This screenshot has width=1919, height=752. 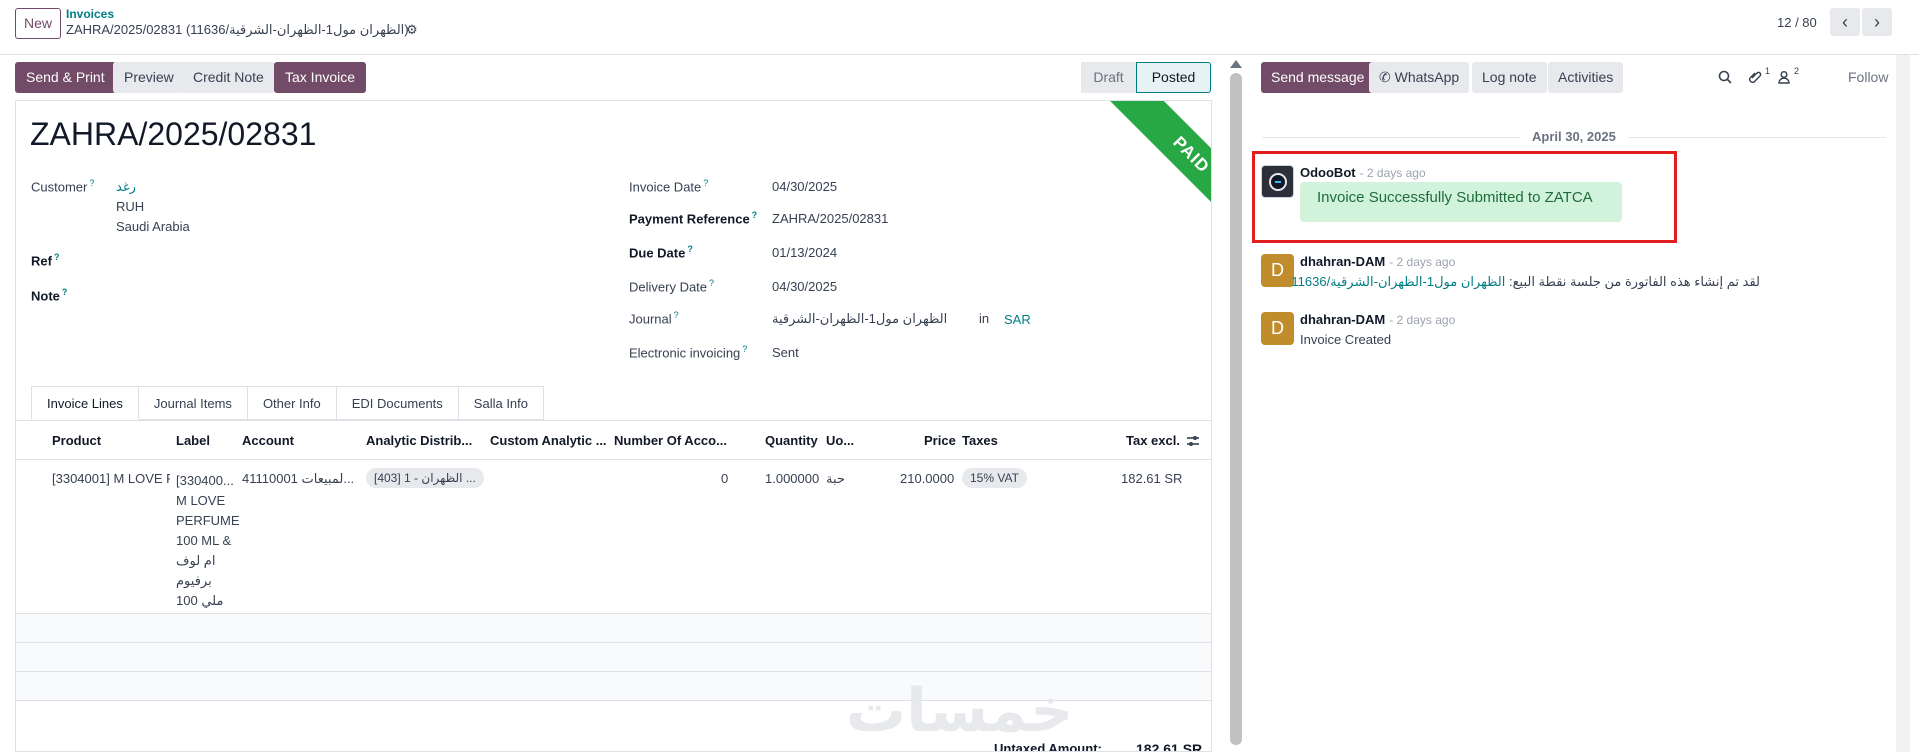 What do you see at coordinates (1236, 409) in the screenshot?
I see `form-scrollbar` at bounding box center [1236, 409].